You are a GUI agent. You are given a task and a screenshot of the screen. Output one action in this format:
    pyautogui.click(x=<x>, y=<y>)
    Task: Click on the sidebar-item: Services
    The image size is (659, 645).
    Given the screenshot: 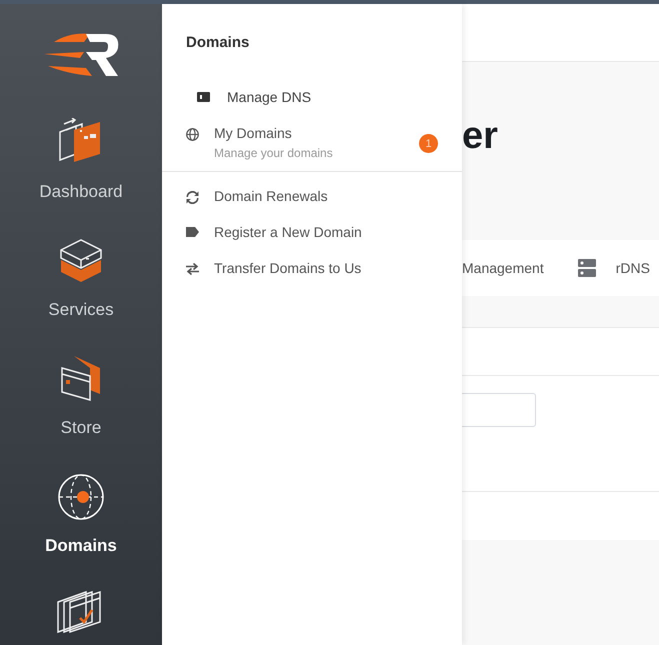 What is the action you would take?
    pyautogui.click(x=81, y=290)
    